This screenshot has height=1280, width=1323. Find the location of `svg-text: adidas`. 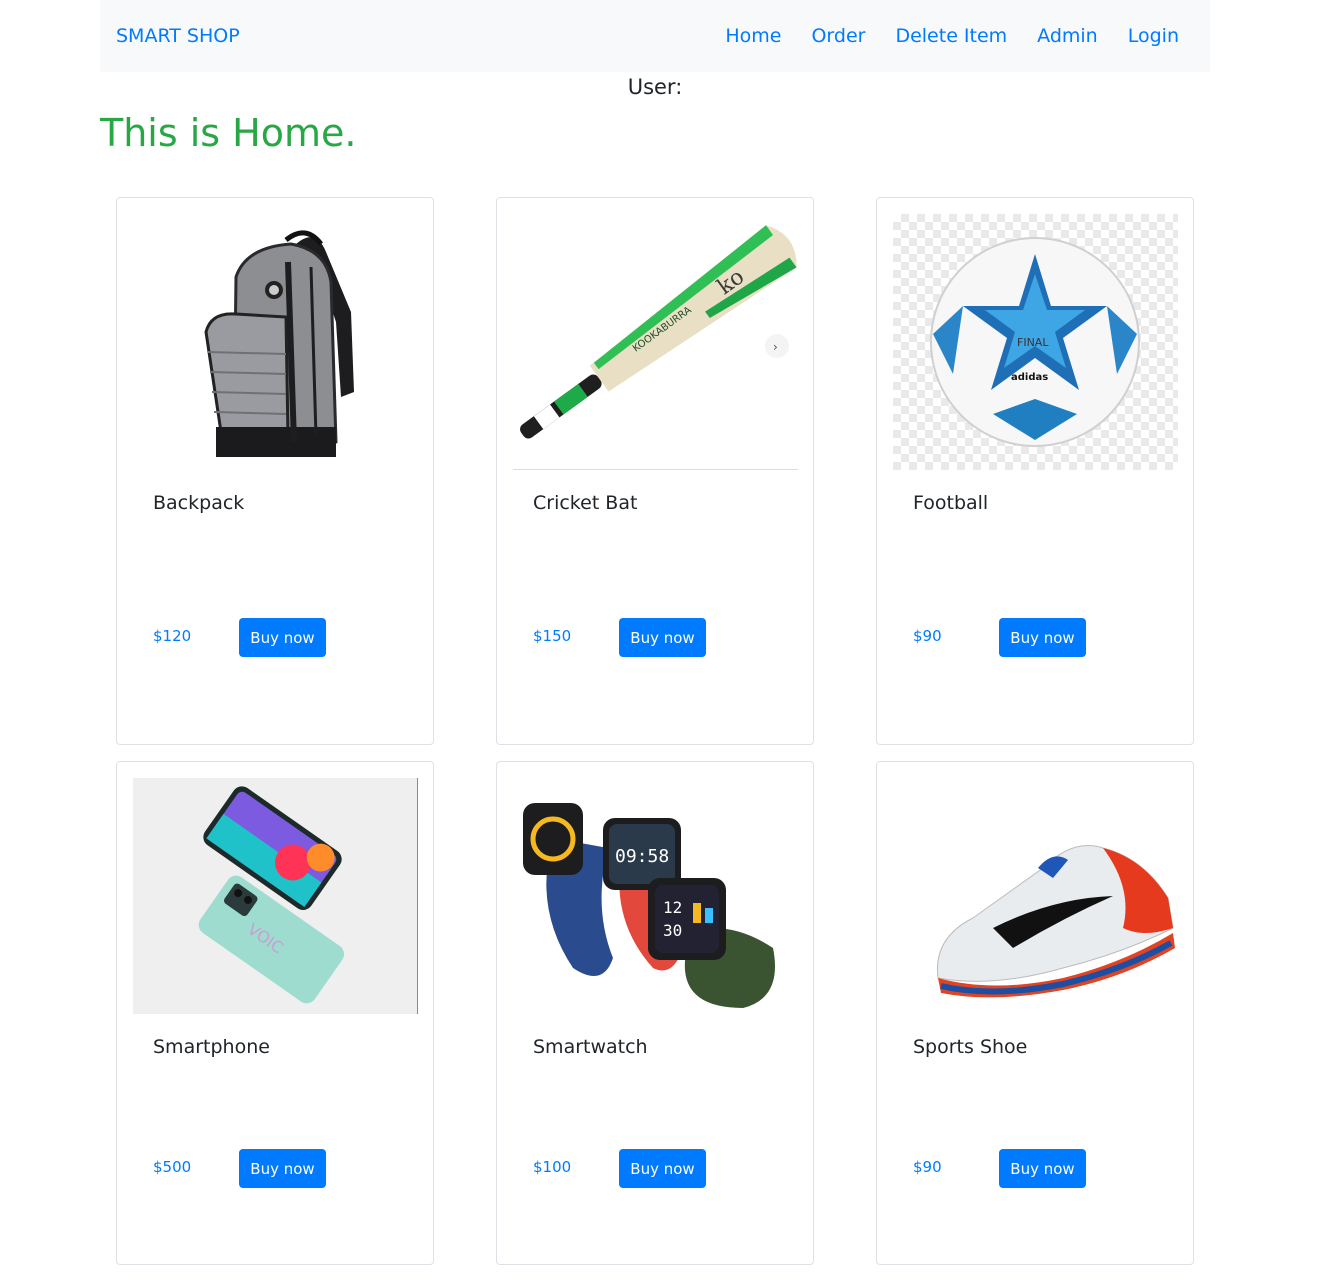

svg-text: adidas is located at coordinates (1029, 377).